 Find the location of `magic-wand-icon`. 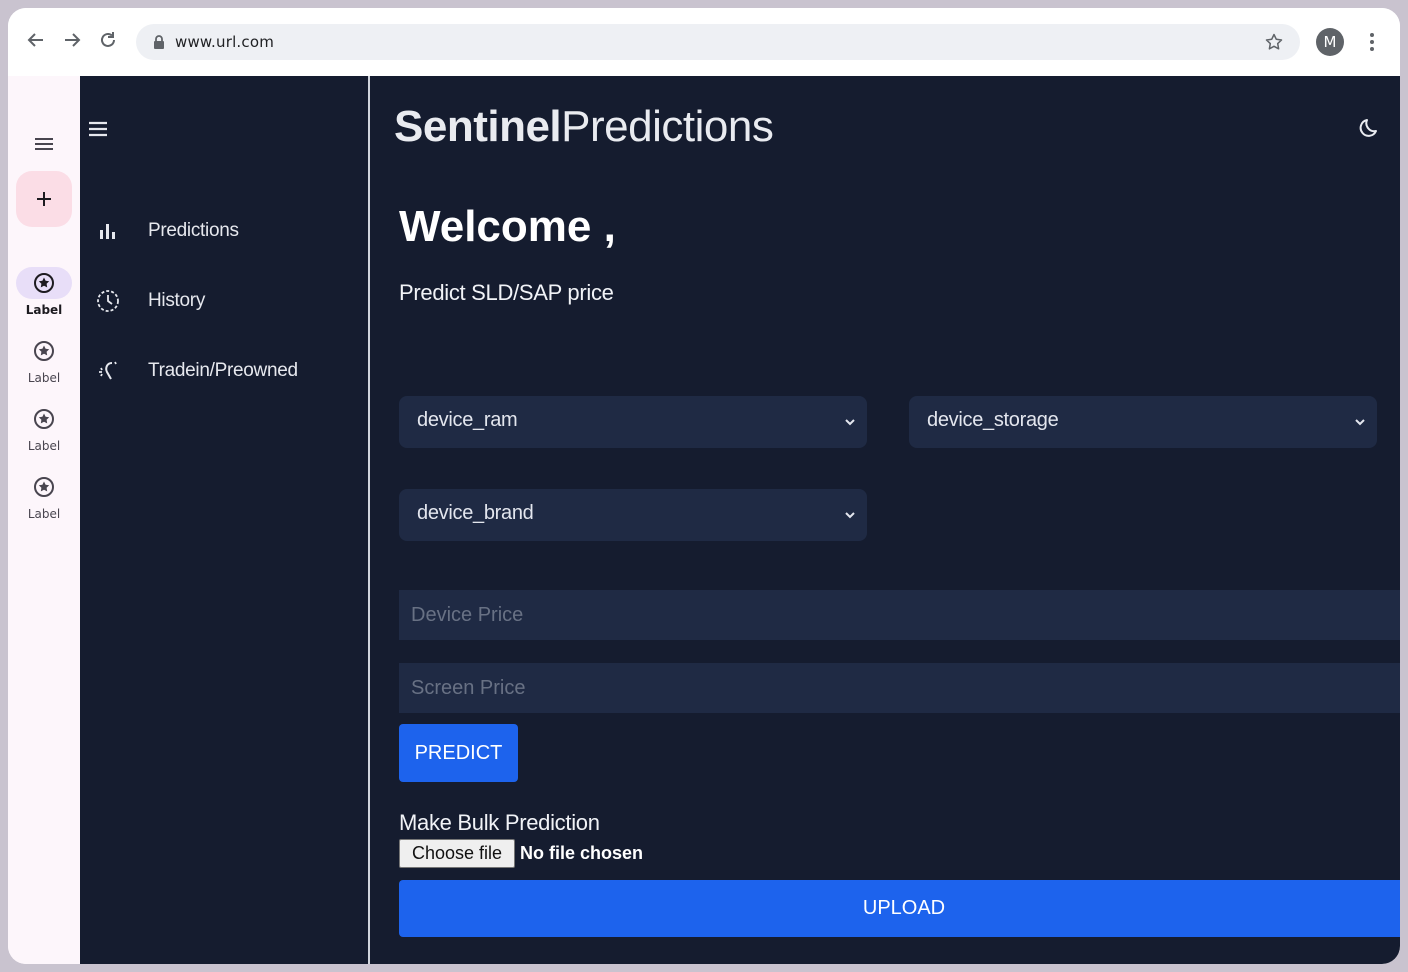

magic-wand-icon is located at coordinates (108, 370).